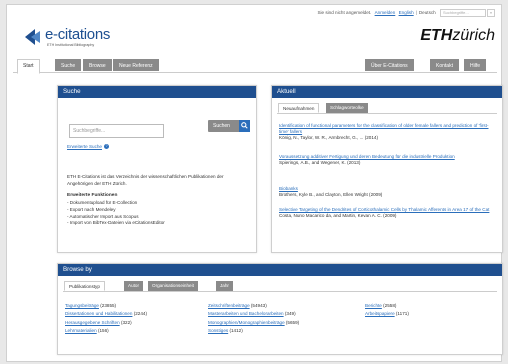 The image size is (508, 364). I want to click on advanced-search-label: Erweiterte Suche, so click(84, 146).